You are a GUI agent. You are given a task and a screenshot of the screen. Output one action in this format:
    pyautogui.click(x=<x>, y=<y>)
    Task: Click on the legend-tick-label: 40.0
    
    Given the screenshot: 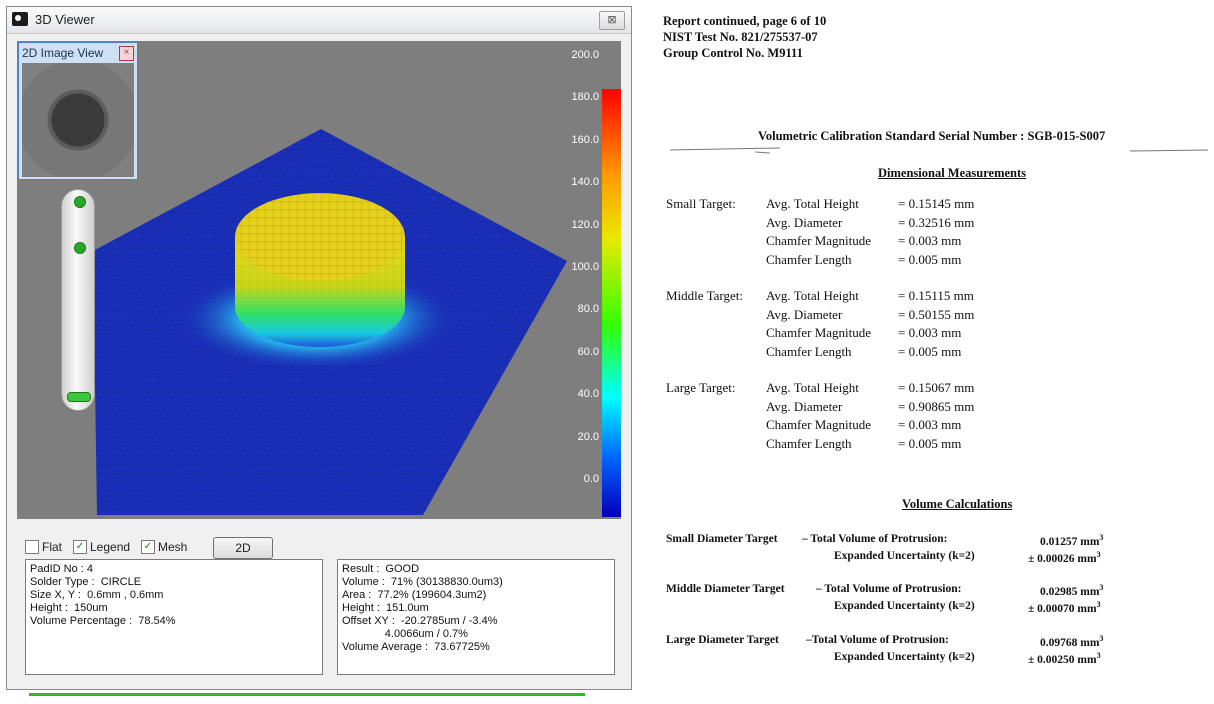 What is the action you would take?
    pyautogui.click(x=588, y=394)
    